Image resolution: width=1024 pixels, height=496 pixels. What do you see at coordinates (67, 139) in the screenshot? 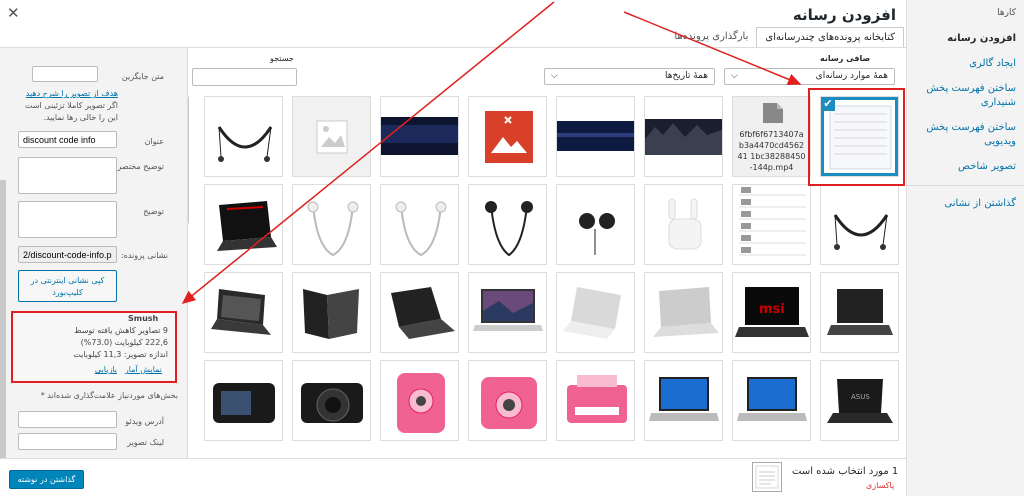
I see `title-field` at bounding box center [67, 139].